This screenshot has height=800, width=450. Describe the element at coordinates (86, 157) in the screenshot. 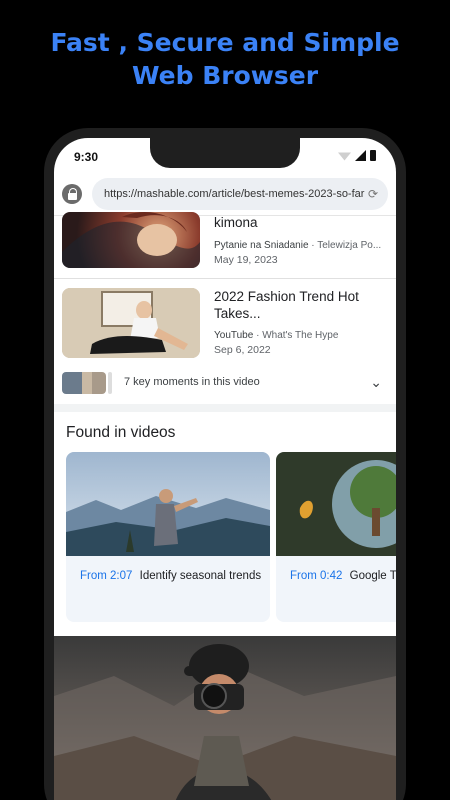

I see `status-time: 9:30` at that location.